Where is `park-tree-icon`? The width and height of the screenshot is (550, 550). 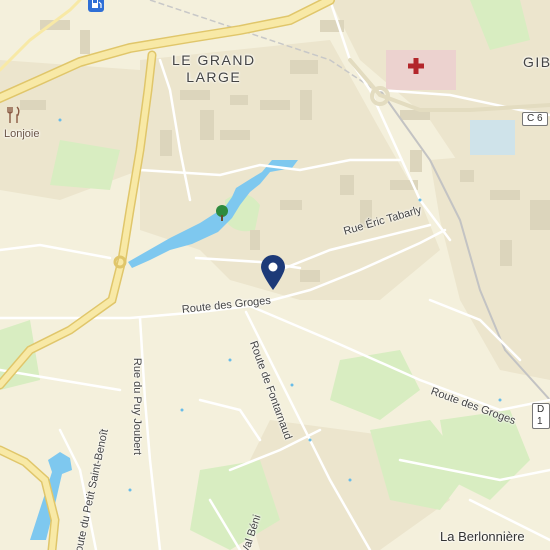
park-tree-icon is located at coordinates (222, 213).